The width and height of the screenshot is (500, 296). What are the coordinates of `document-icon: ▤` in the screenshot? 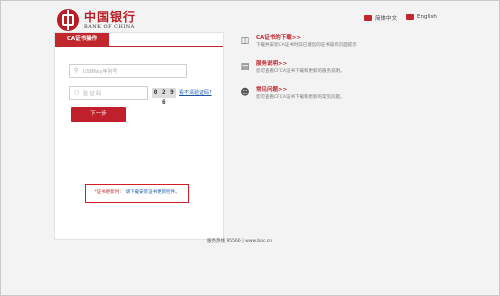 It's located at (245, 67).